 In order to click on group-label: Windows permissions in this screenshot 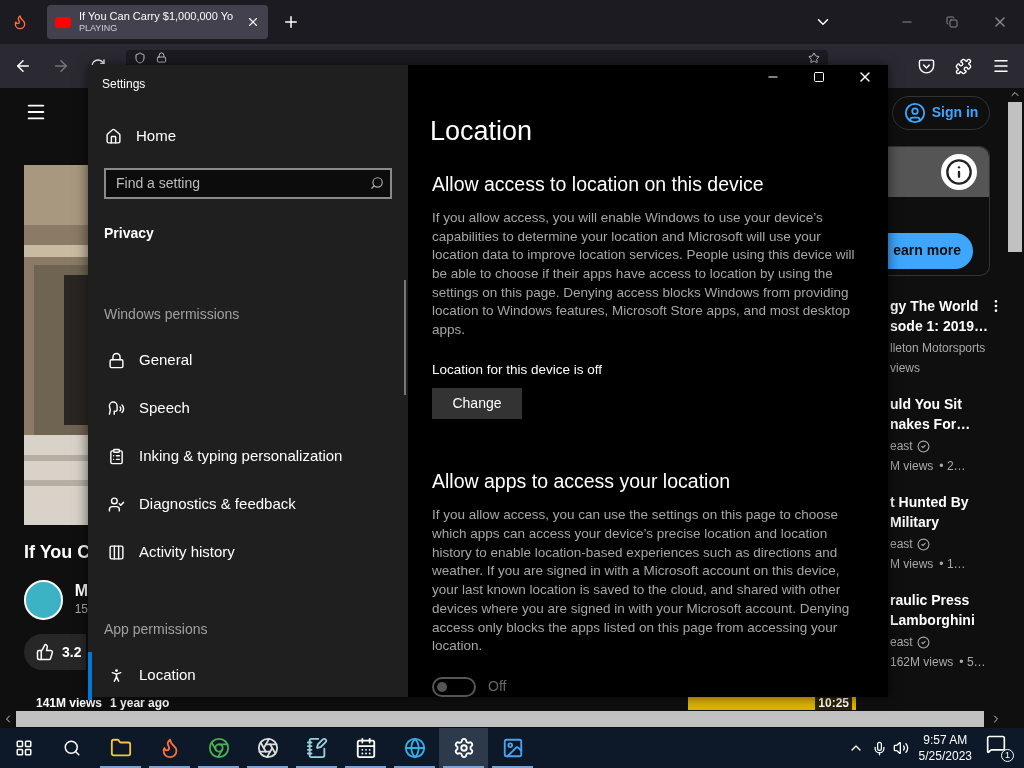, I will do `click(172, 314)`.